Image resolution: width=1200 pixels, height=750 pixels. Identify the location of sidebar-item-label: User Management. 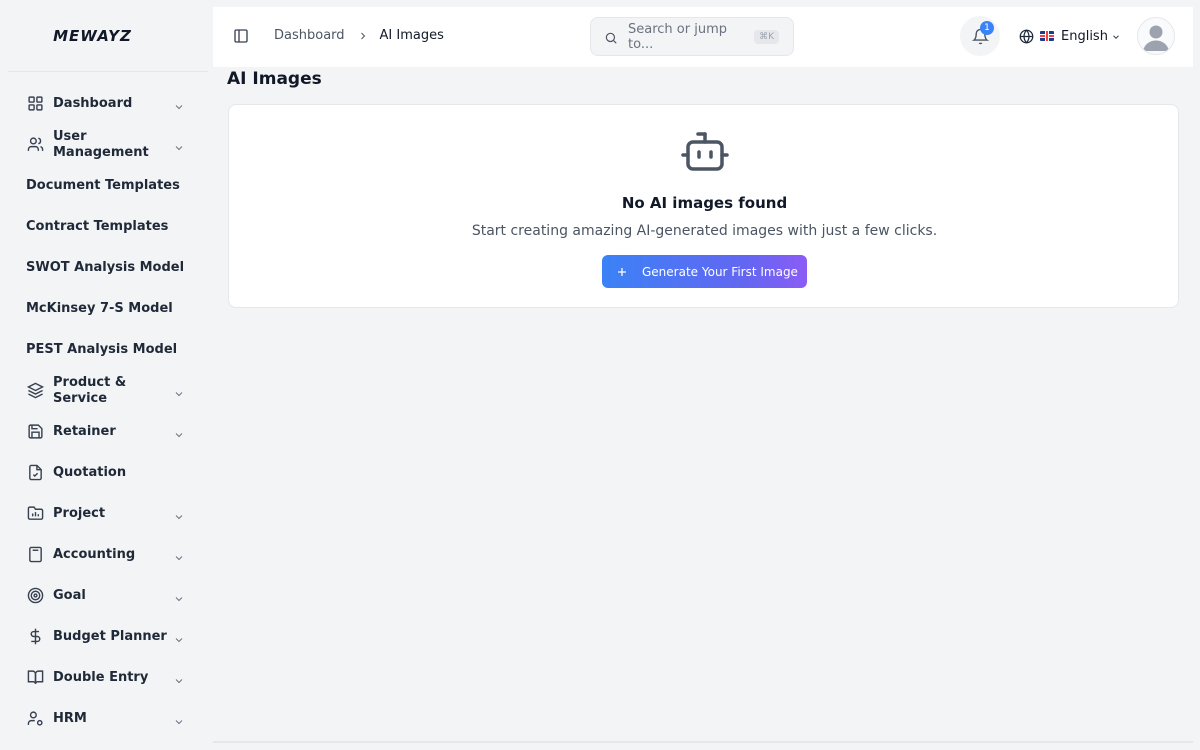
(101, 144).